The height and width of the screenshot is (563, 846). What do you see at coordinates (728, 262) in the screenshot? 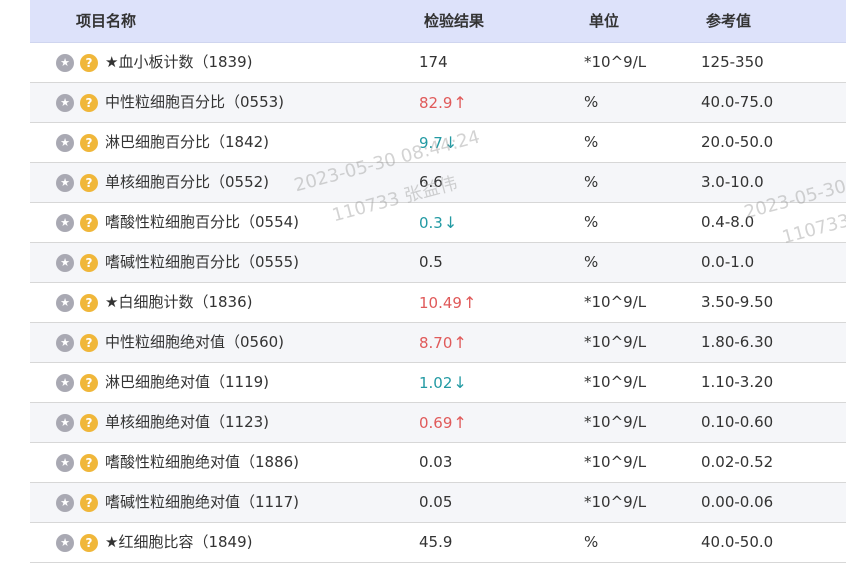
I see `item-reference: 0.0-1.0` at bounding box center [728, 262].